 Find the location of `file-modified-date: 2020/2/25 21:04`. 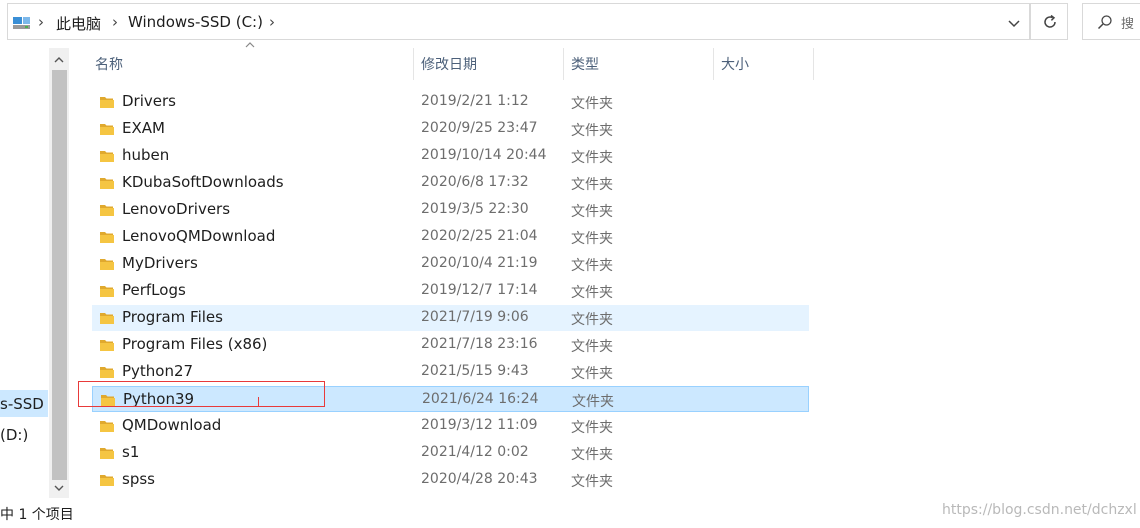

file-modified-date: 2020/2/25 21:04 is located at coordinates (479, 236).